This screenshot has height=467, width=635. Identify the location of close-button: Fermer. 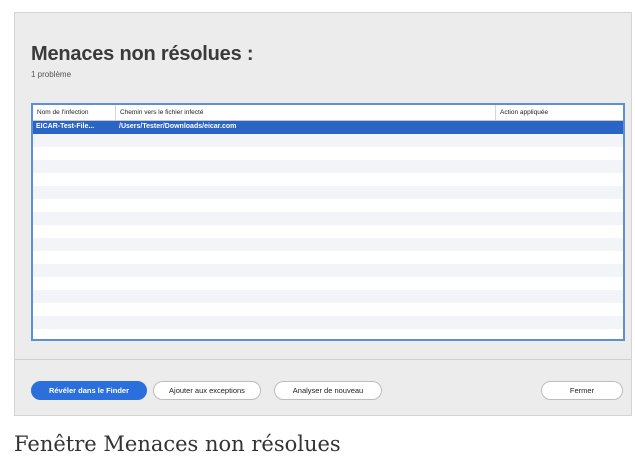
(582, 390).